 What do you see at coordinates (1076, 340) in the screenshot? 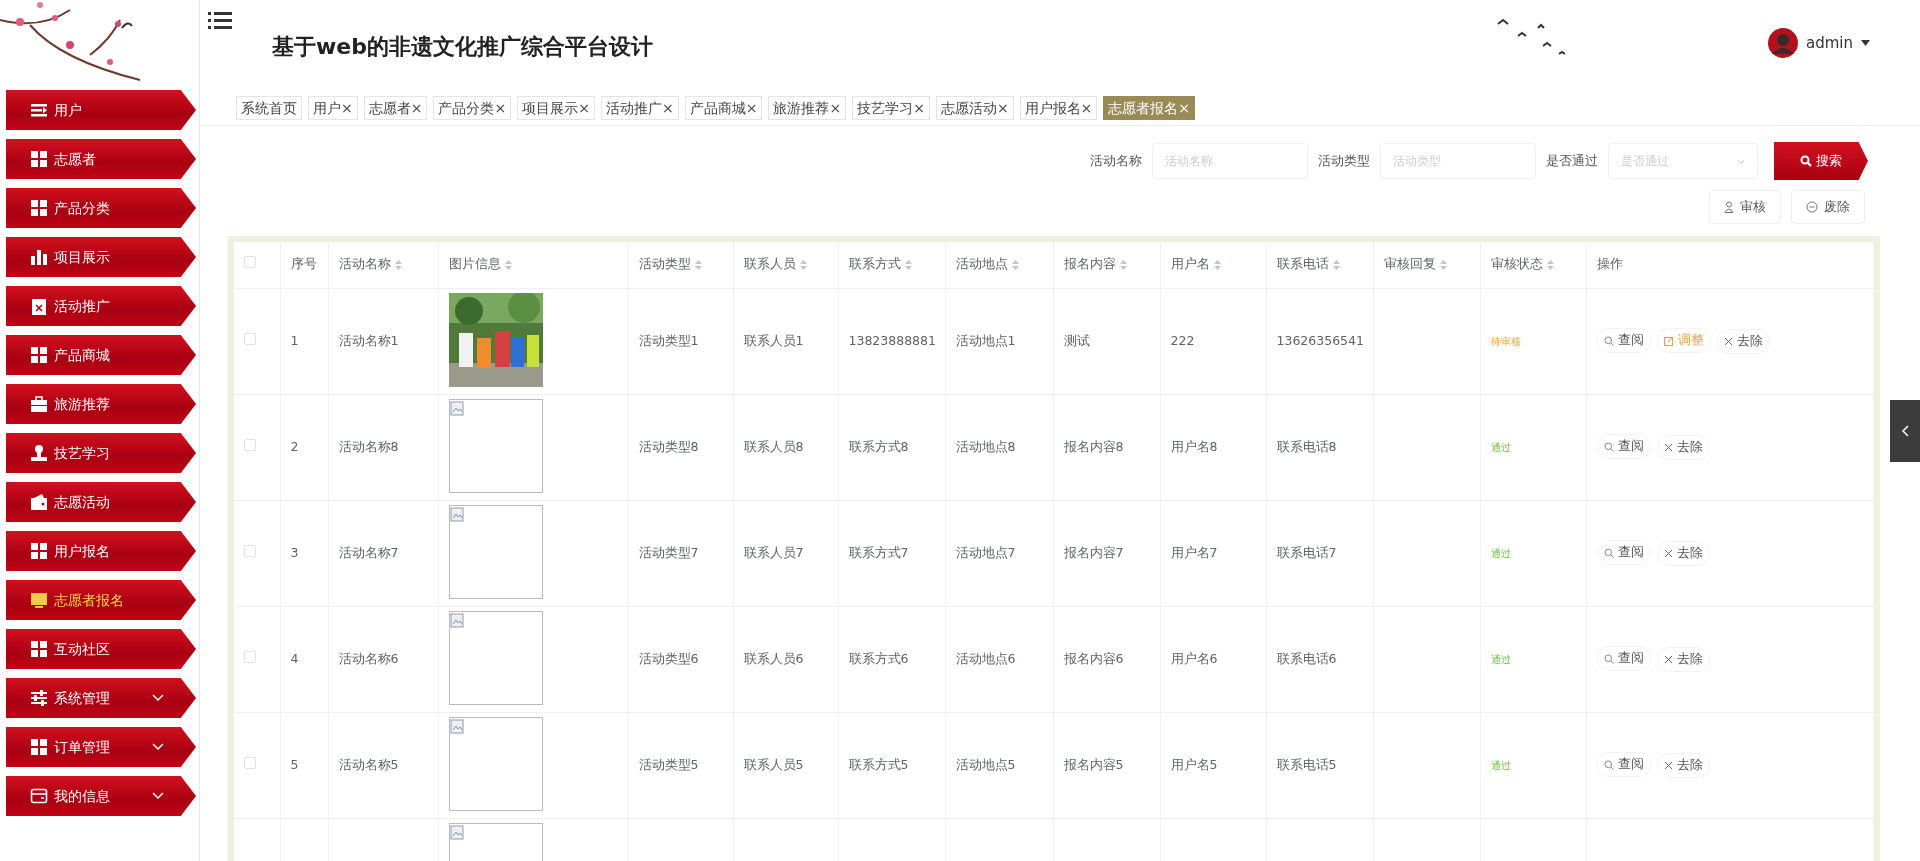
I see `table-cell: 测试` at bounding box center [1076, 340].